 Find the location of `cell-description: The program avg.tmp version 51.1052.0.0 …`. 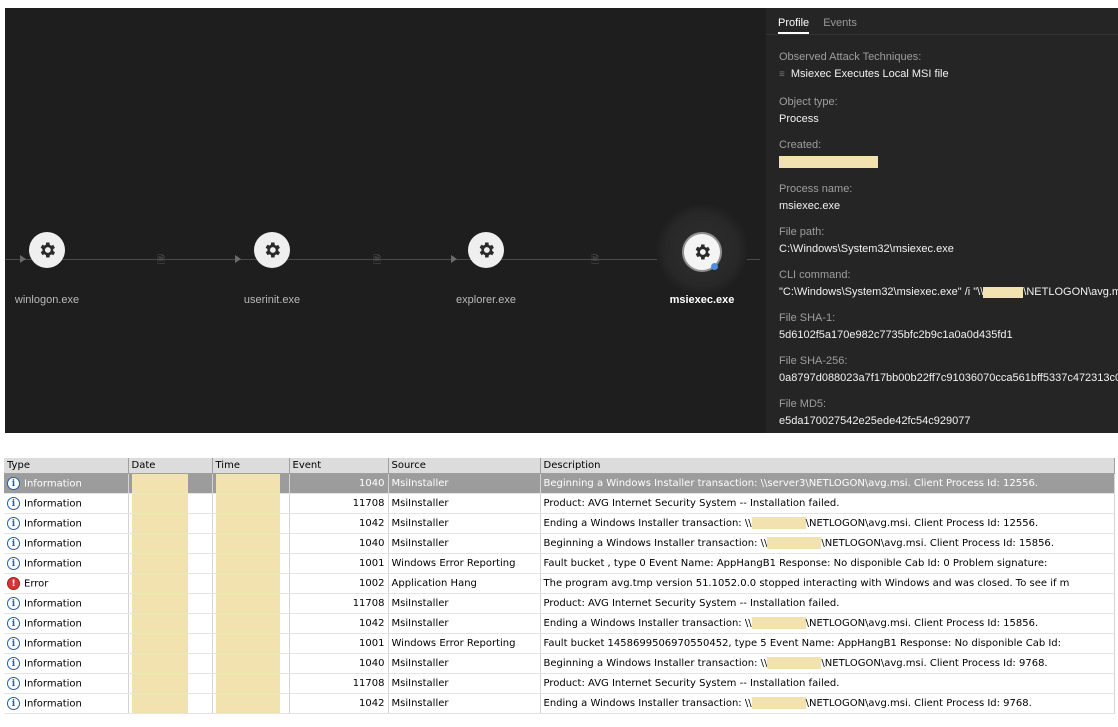

cell-description: The program avg.tmp version 51.1052.0.0 … is located at coordinates (827, 583).